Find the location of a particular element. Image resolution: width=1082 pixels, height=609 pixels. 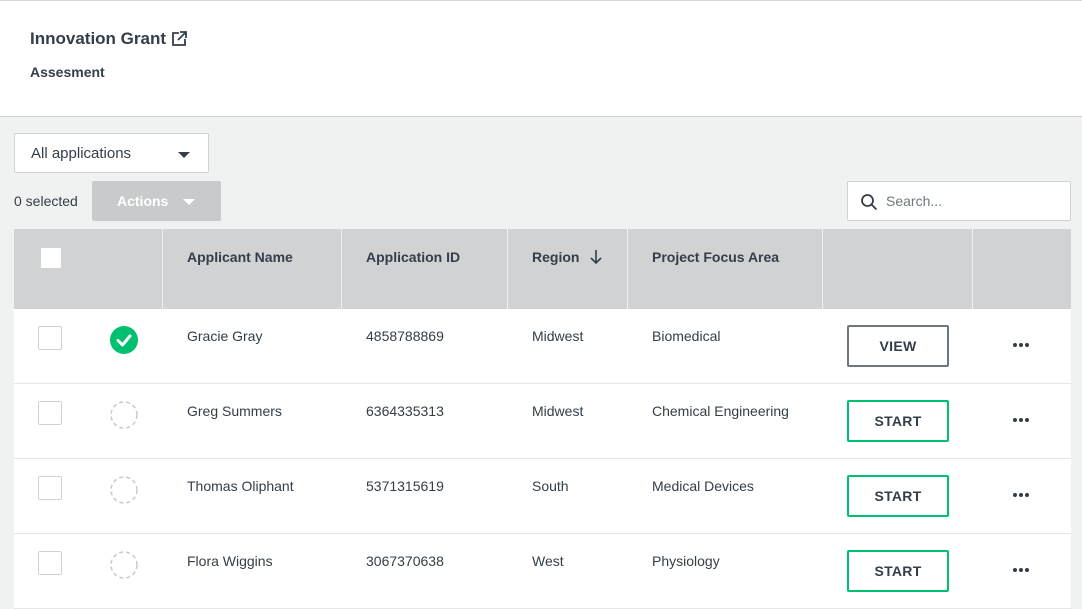

filter-selected-value: All applications is located at coordinates (81, 153).